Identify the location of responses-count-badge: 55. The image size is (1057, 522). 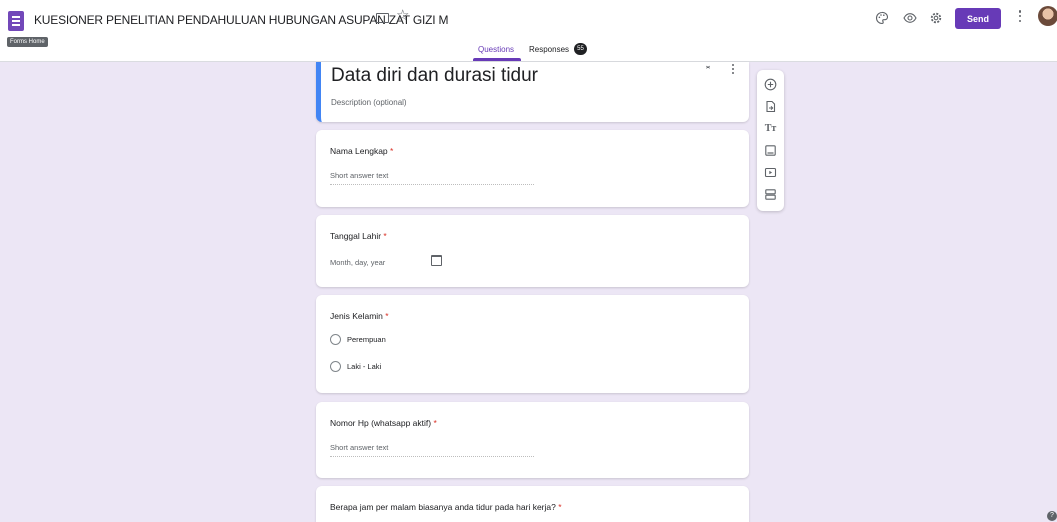
(580, 49).